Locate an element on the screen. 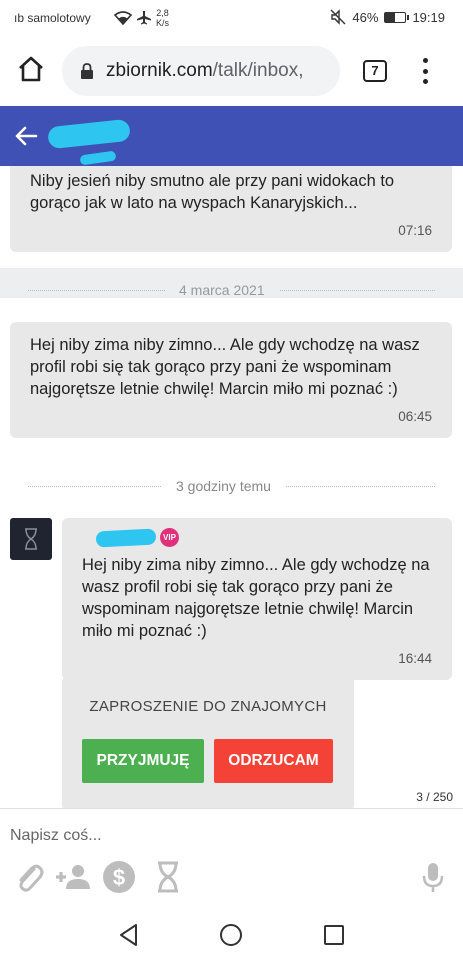  message-time: 07:16 is located at coordinates (415, 230).